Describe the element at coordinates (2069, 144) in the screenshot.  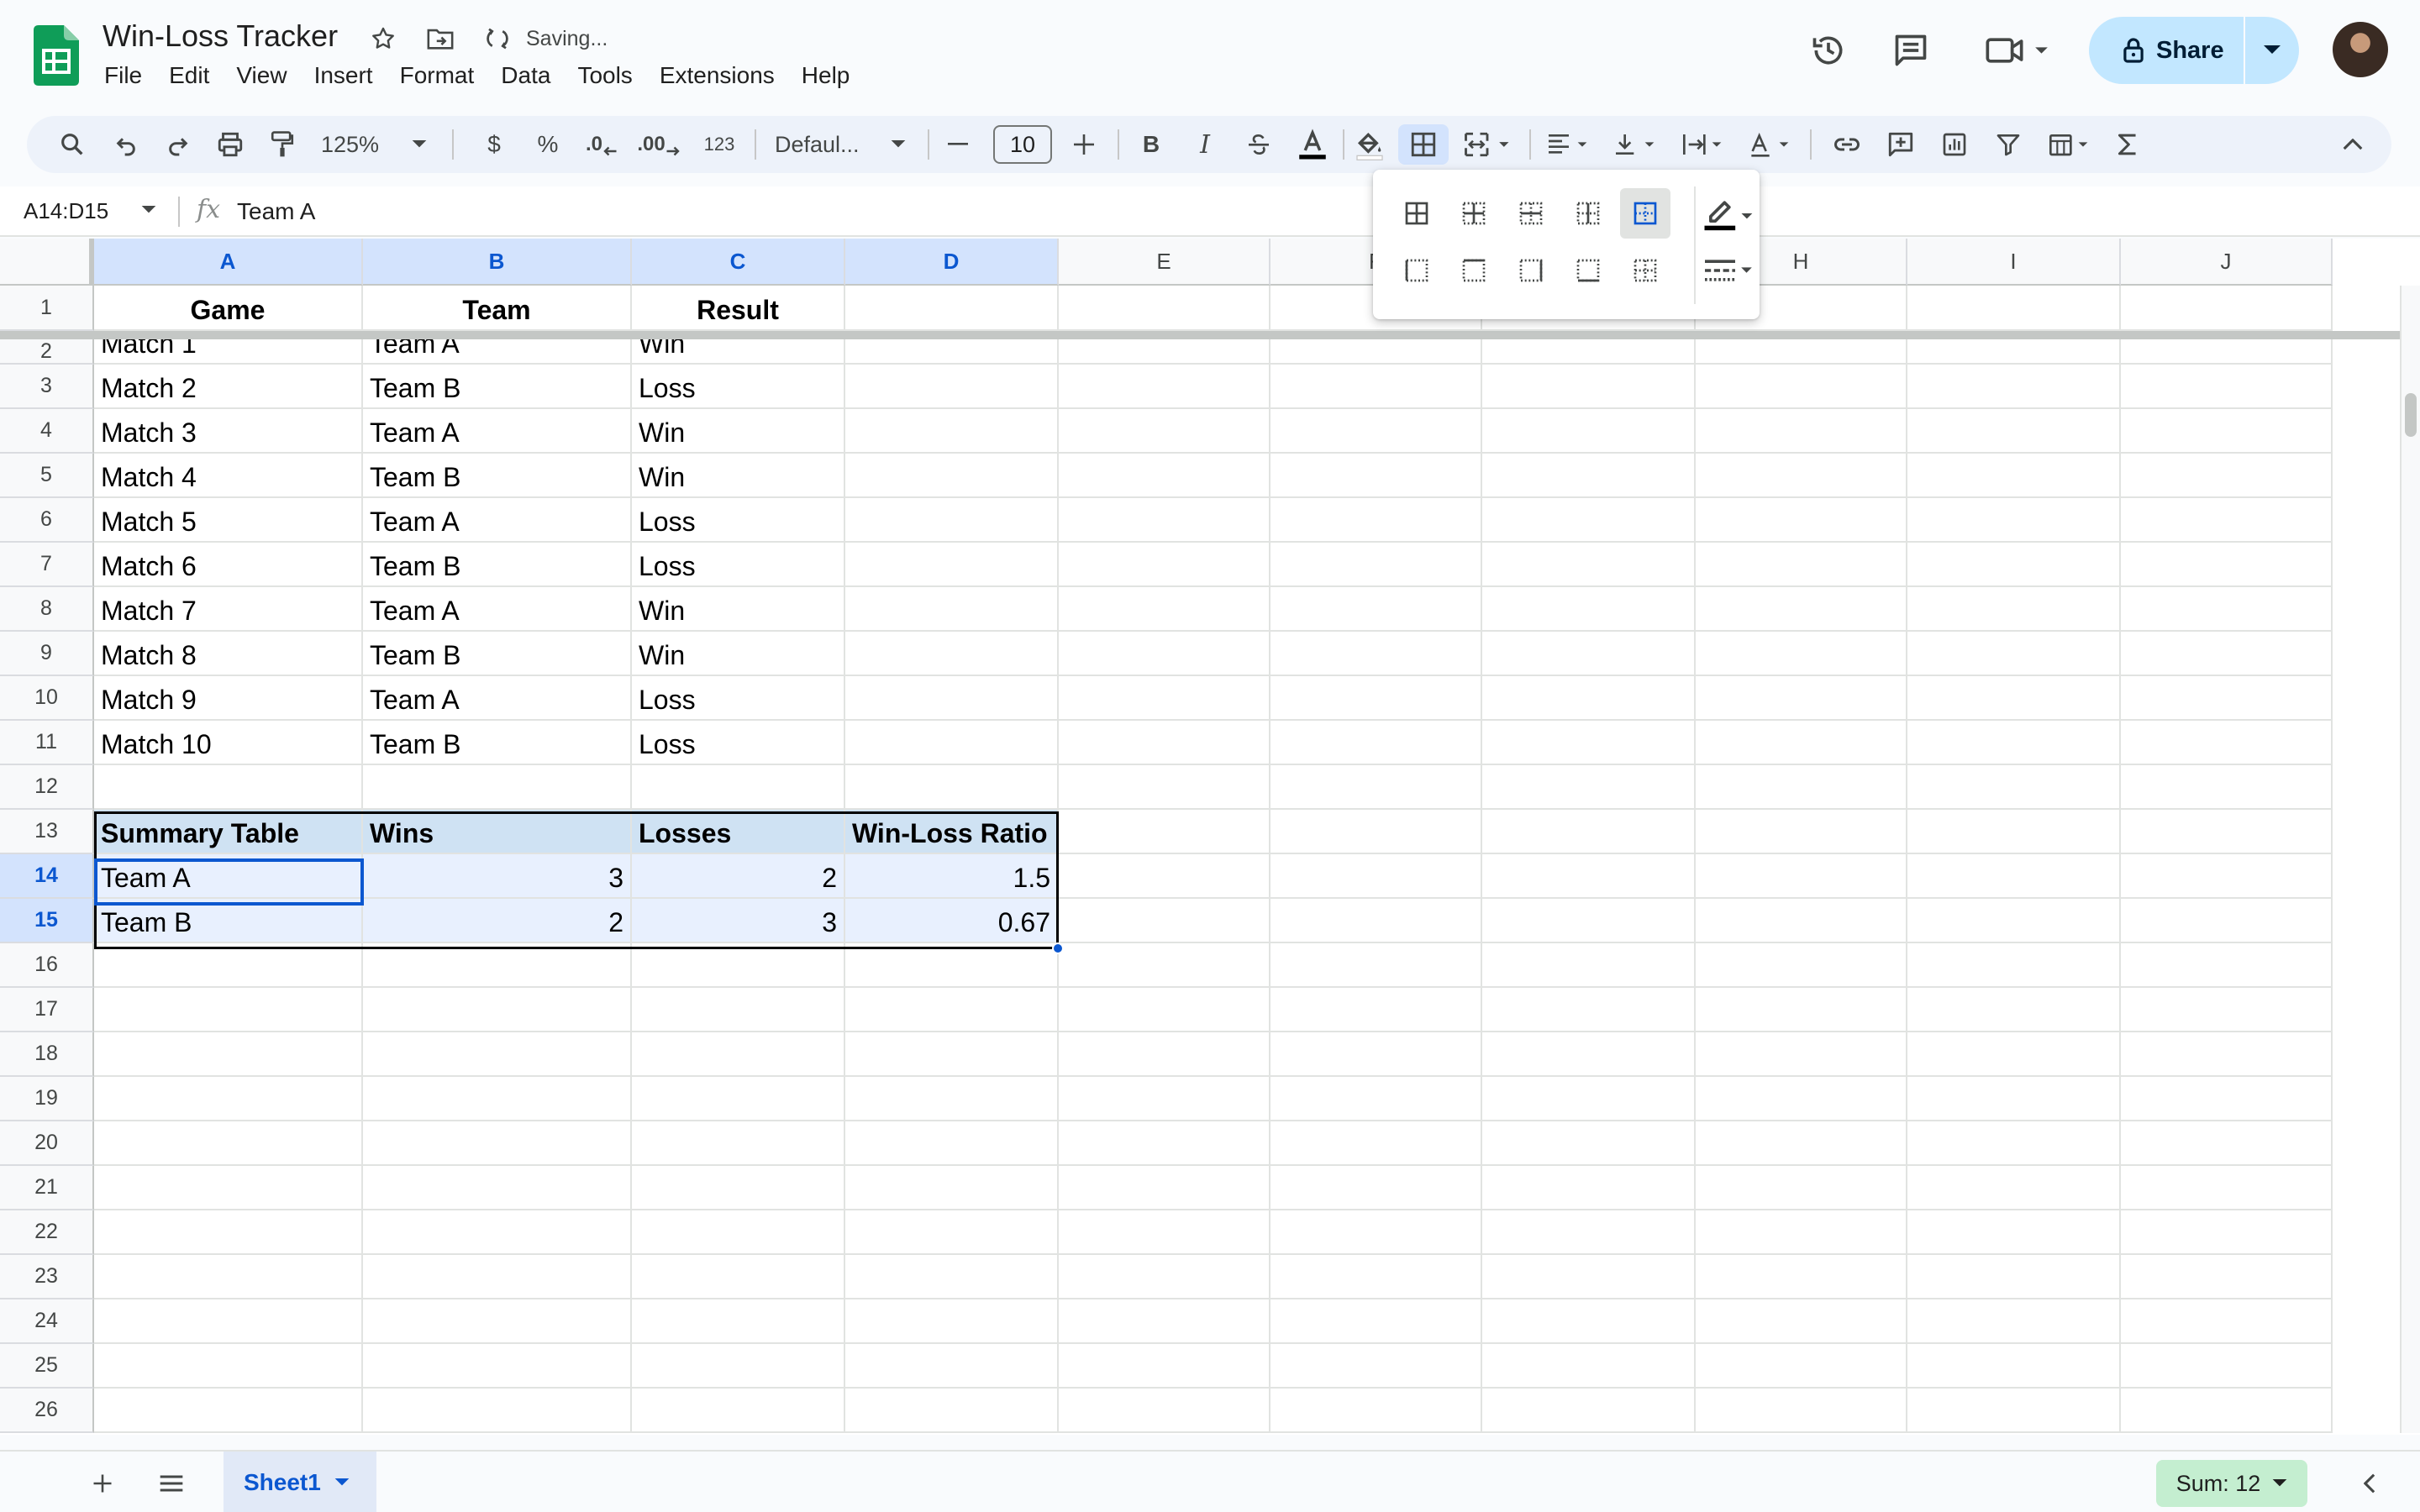
I see `filter-views-icon` at that location.